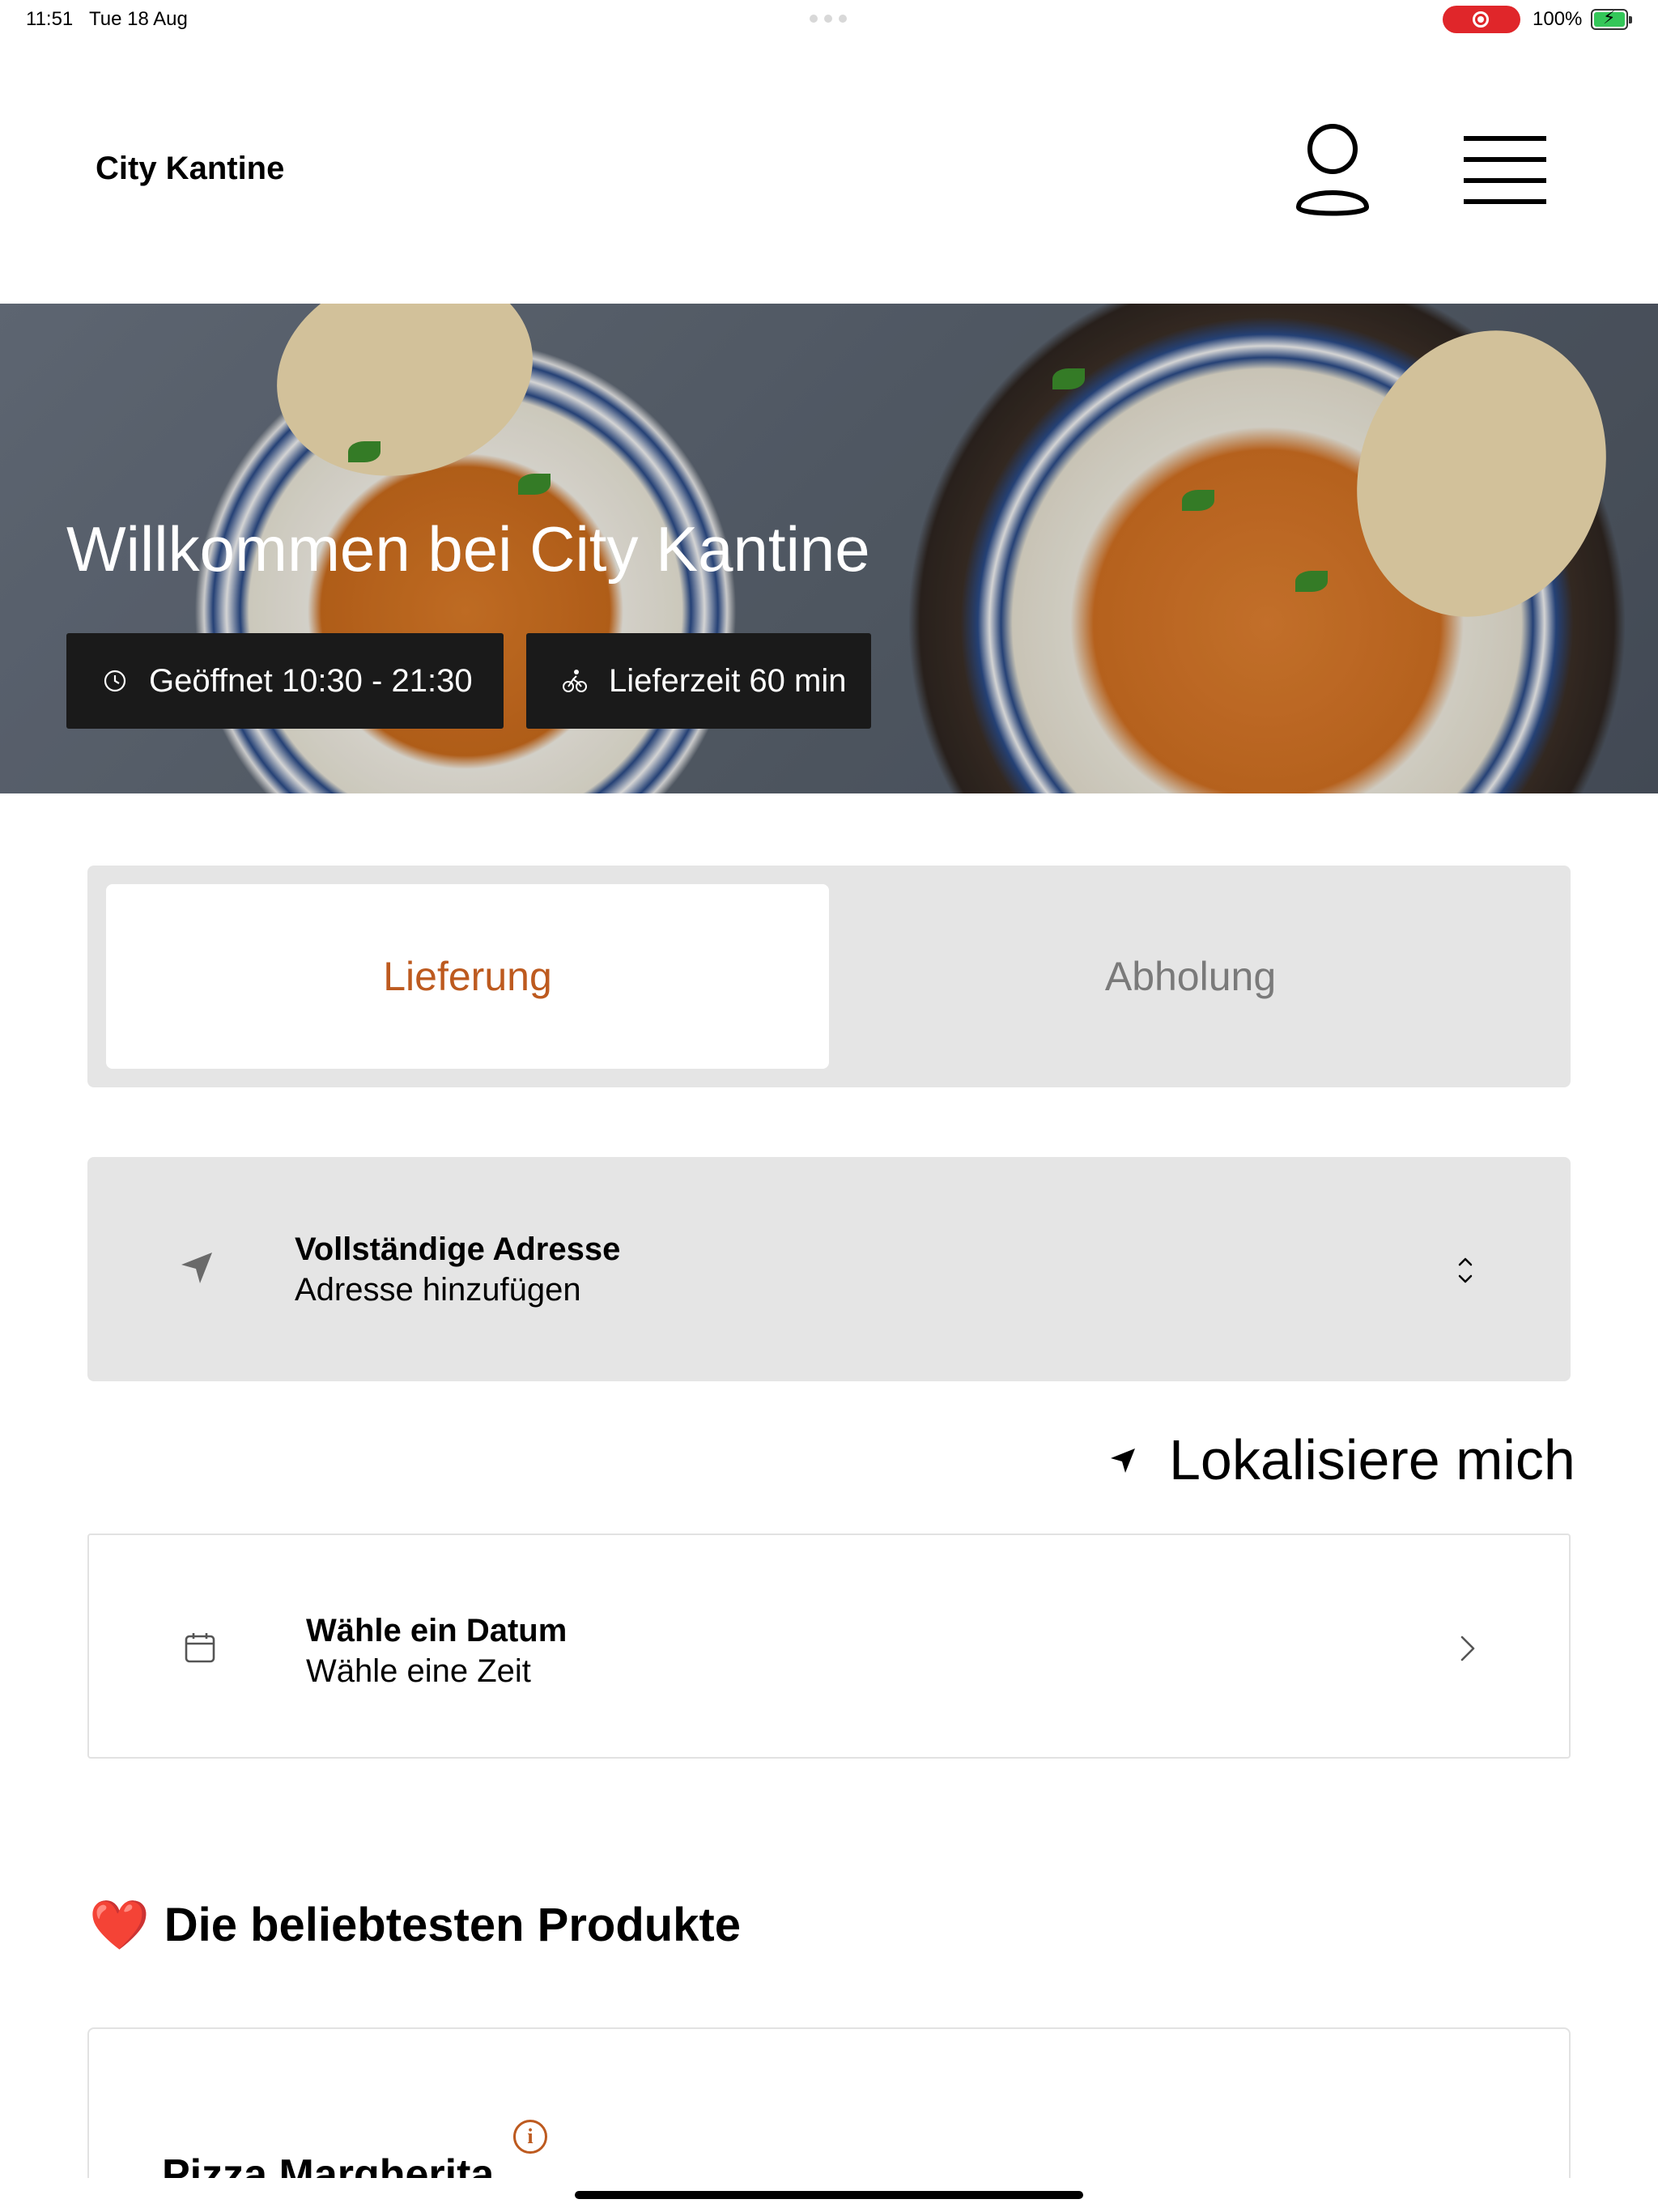  Describe the element at coordinates (829, 1647) in the screenshot. I see `date-time-selector: Wähle ein Datum Wähle eine Zeit` at that location.